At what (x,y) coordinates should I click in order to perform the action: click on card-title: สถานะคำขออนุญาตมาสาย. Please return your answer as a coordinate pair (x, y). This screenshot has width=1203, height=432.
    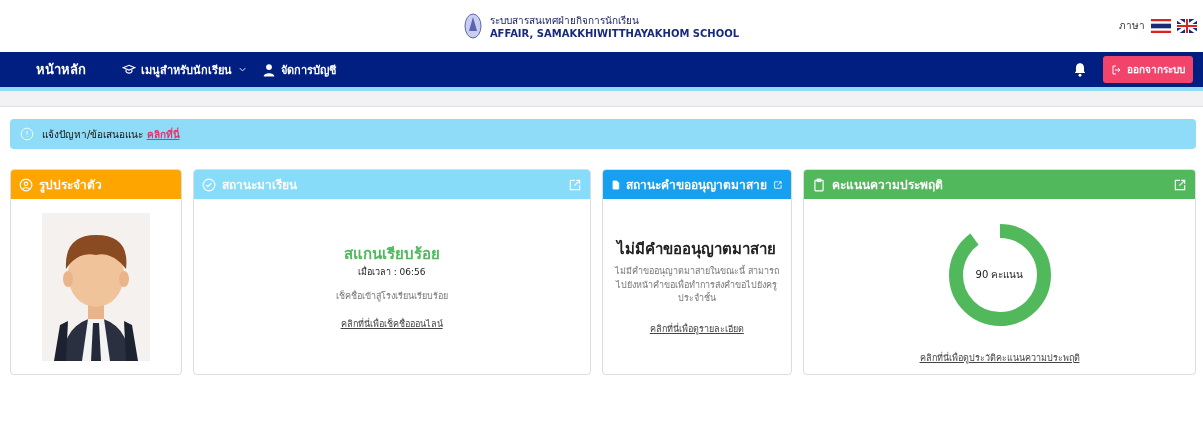
    Looking at the image, I should click on (697, 185).